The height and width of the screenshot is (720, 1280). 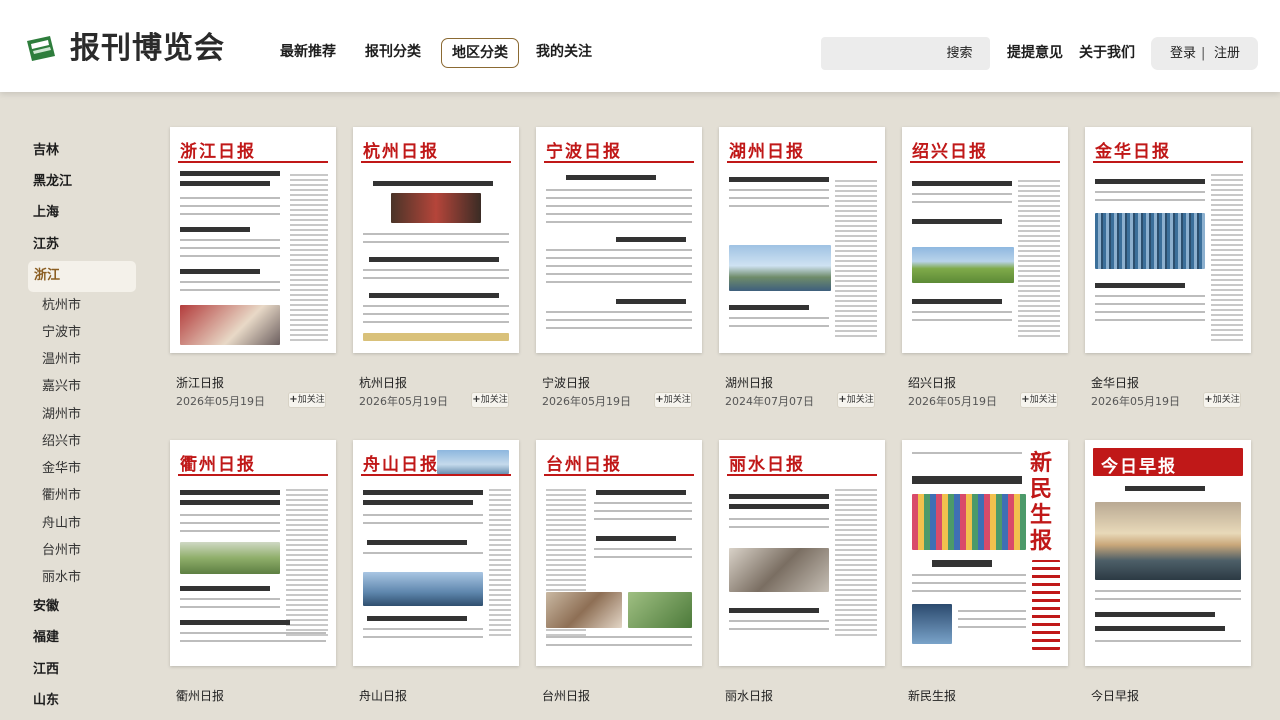 I want to click on sidebar-city-hangzhou: 杭州市, so click(x=61, y=306).